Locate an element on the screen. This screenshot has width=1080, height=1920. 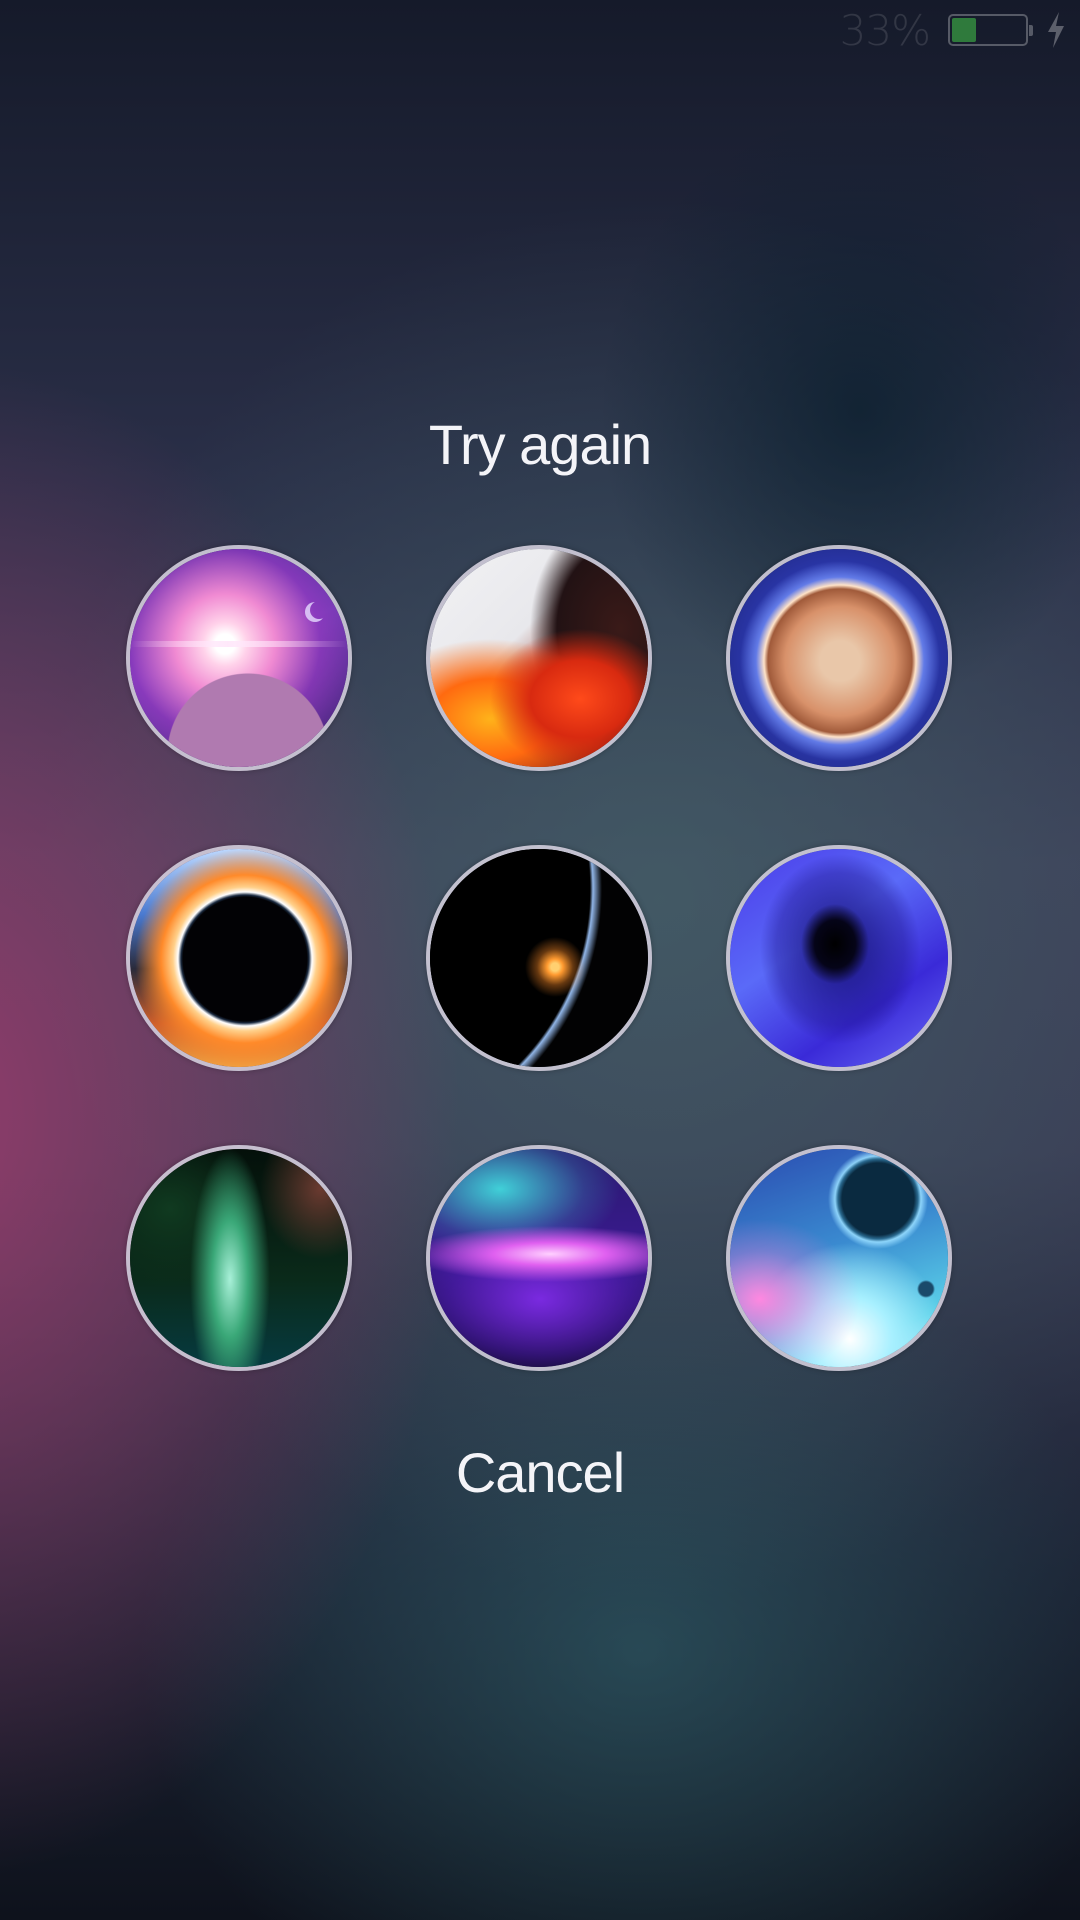
battery-icon is located at coordinates (990, 30).